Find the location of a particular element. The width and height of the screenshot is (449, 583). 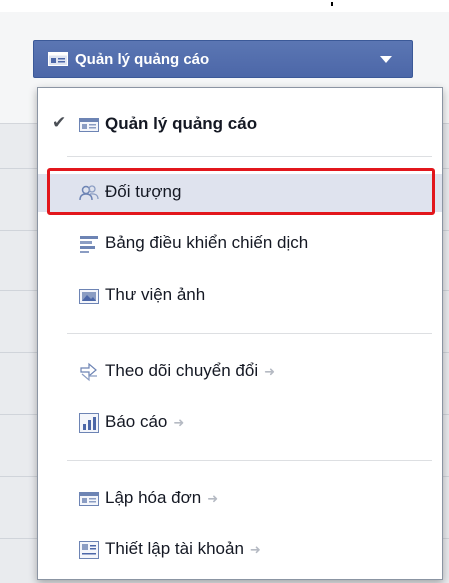

menu-item-label: Thư viện ảnh is located at coordinates (155, 294).